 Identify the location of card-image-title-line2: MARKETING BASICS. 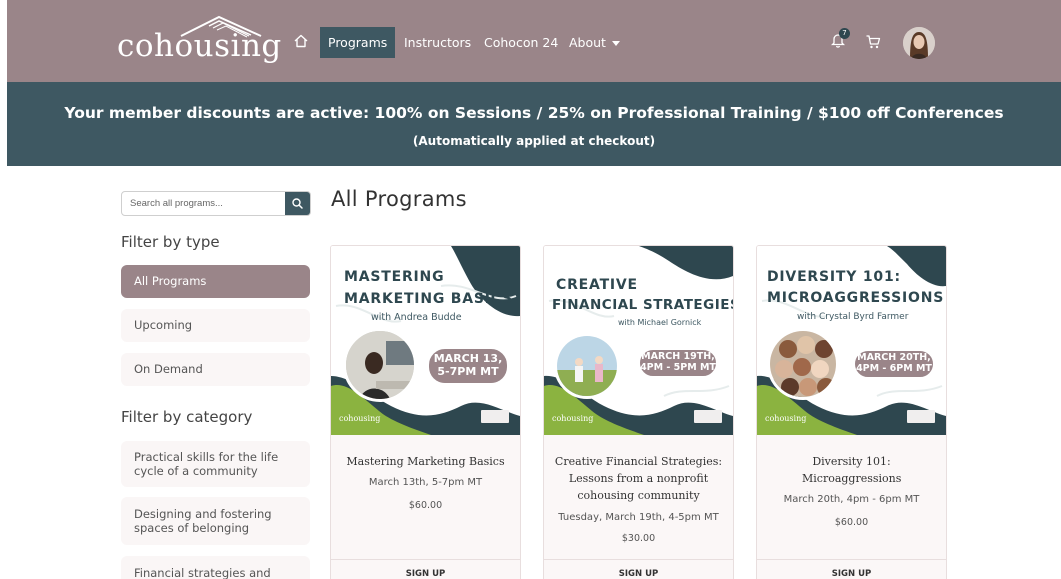
(429, 299).